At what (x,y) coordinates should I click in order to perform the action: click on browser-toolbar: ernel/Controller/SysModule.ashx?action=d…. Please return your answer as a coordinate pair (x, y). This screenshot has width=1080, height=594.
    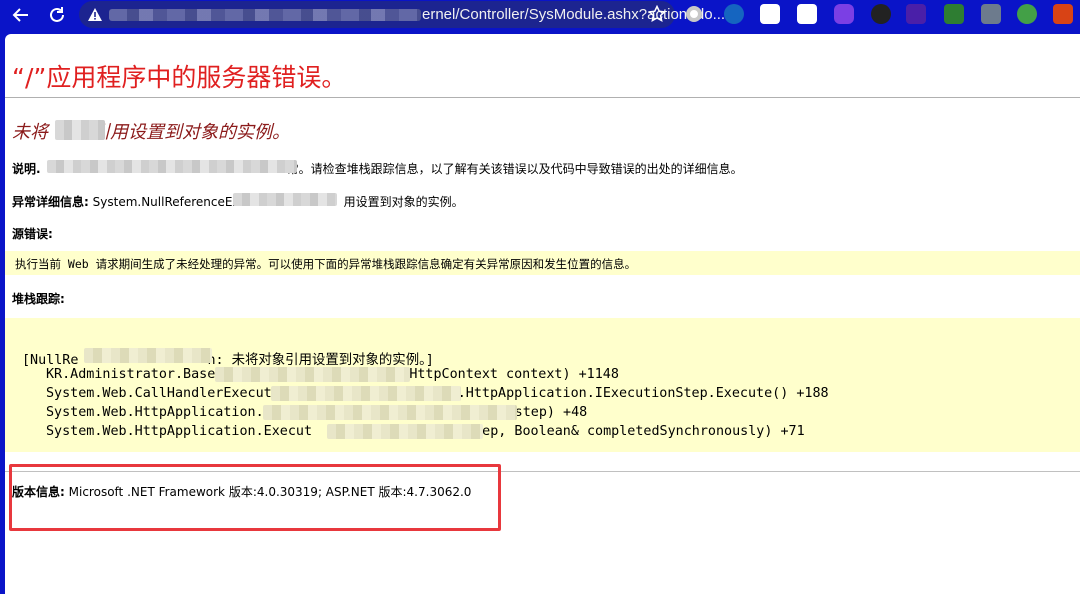
    Looking at the image, I should click on (540, 15).